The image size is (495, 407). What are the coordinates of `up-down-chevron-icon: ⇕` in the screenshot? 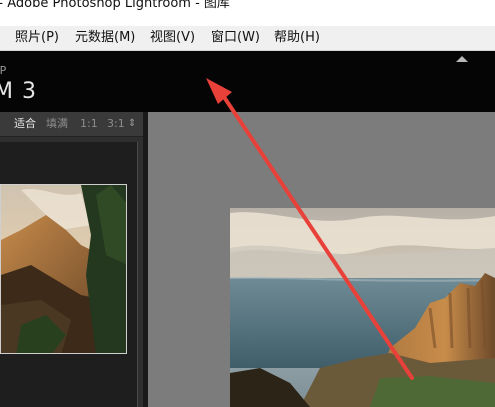 It's located at (132, 124).